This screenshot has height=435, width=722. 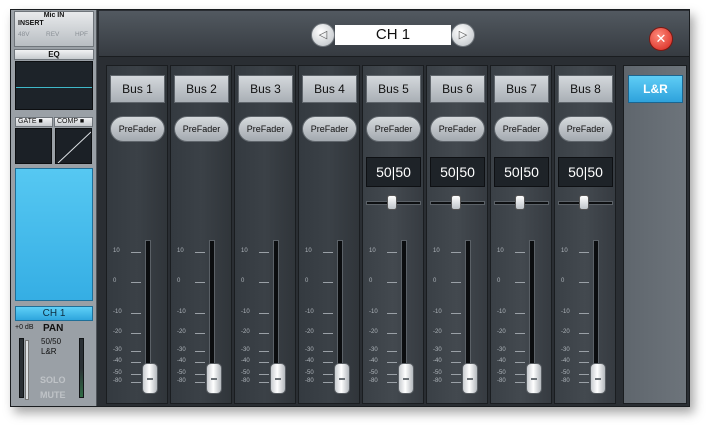 I want to click on channel-name-label: CH 1, so click(x=54, y=313).